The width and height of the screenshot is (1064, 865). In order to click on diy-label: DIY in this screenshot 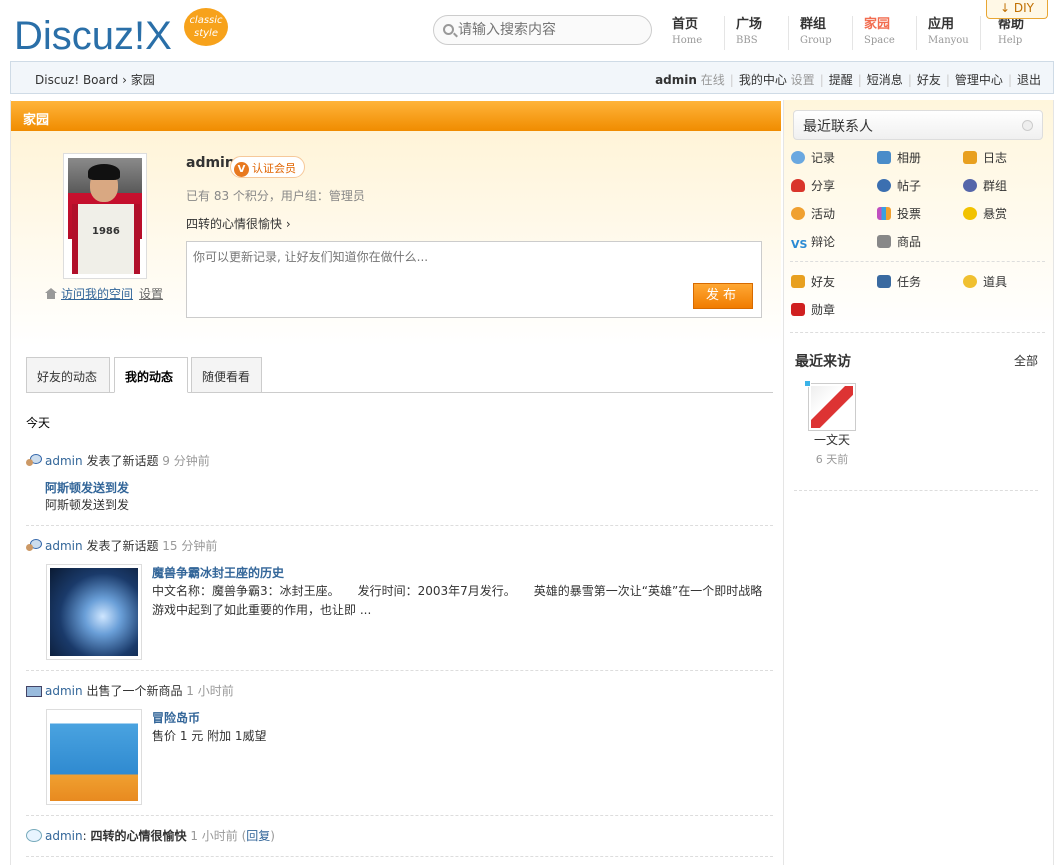, I will do `click(1023, 8)`.